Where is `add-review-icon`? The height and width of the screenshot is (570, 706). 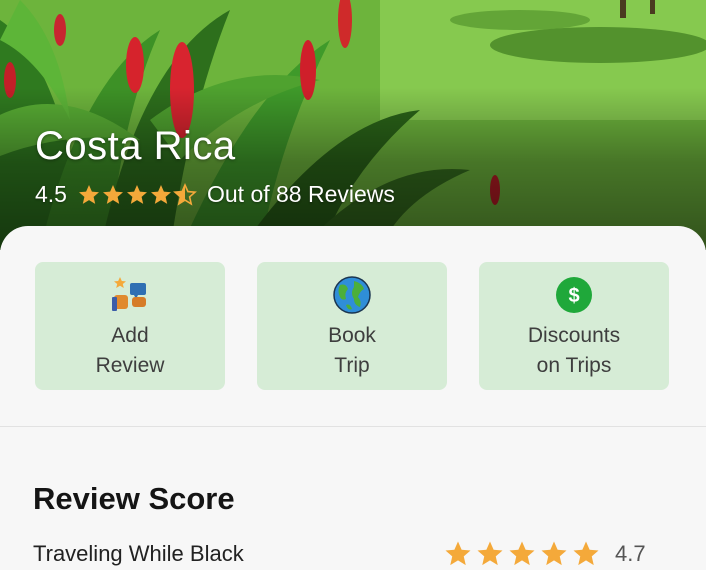
add-review-icon is located at coordinates (129, 294).